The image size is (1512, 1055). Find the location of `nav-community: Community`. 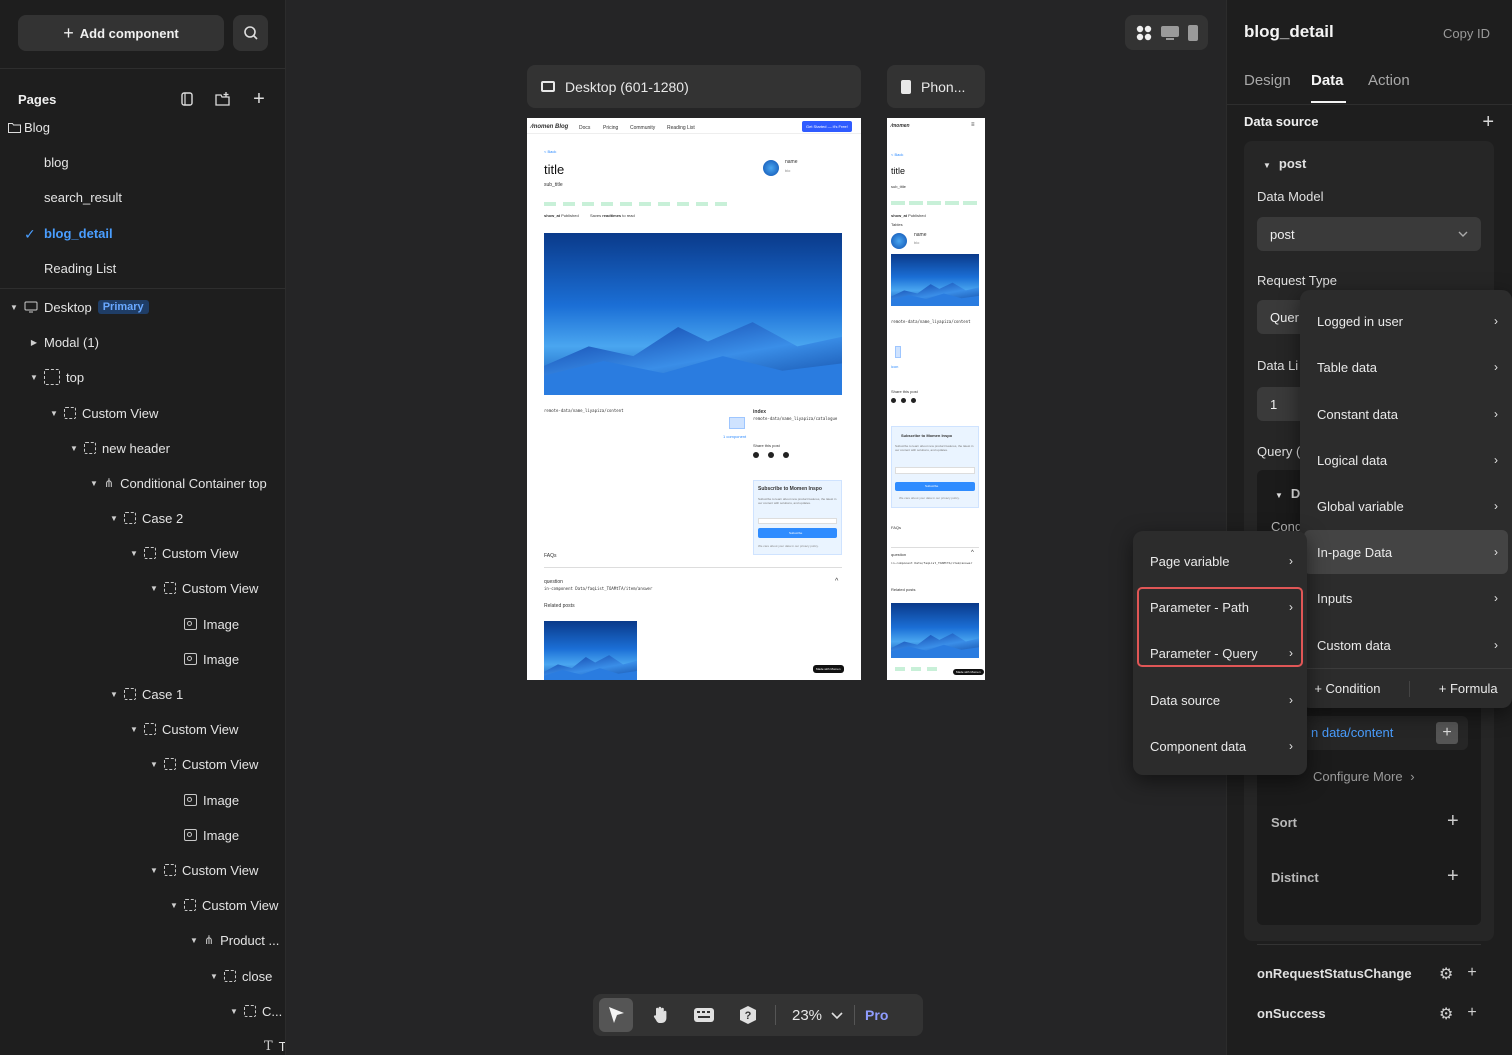

nav-community: Community is located at coordinates (642, 128).